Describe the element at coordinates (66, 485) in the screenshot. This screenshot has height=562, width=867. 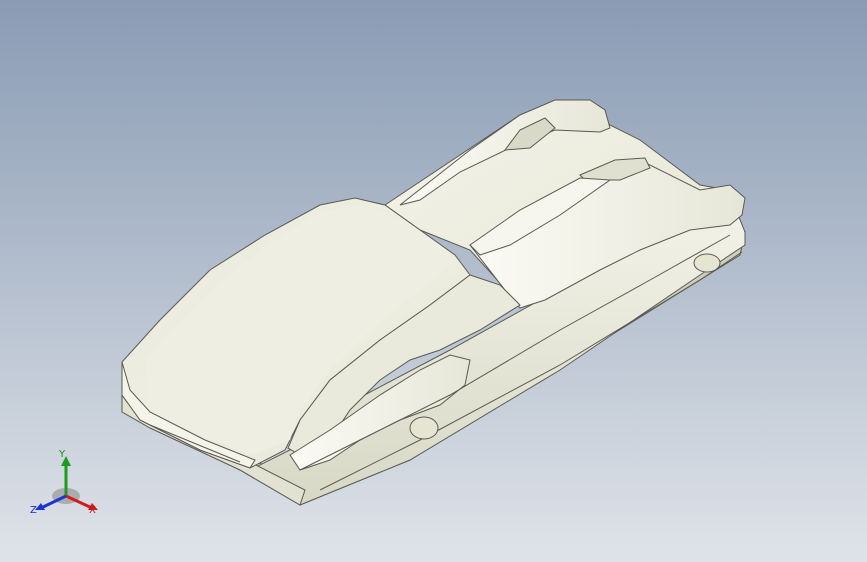
I see `axis-triad: Y X Z` at that location.